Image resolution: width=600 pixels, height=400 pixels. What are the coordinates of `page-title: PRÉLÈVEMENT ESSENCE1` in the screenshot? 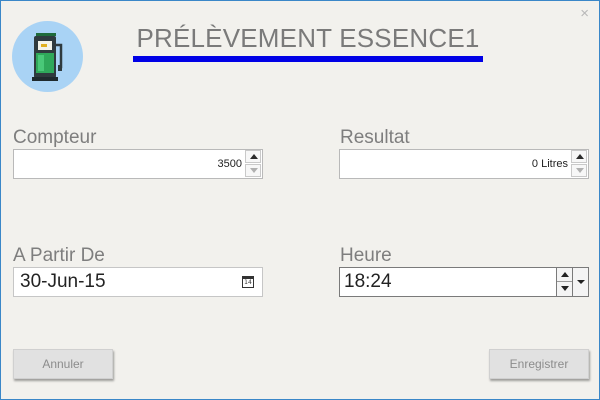 It's located at (308, 38).